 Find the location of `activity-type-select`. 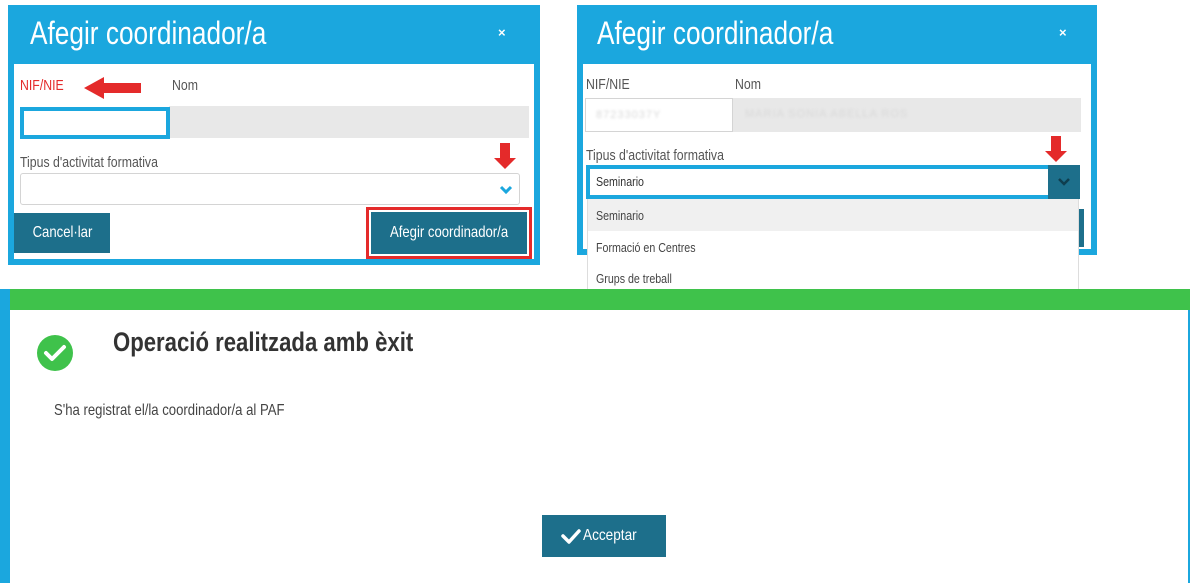

activity-type-select is located at coordinates (270, 189).